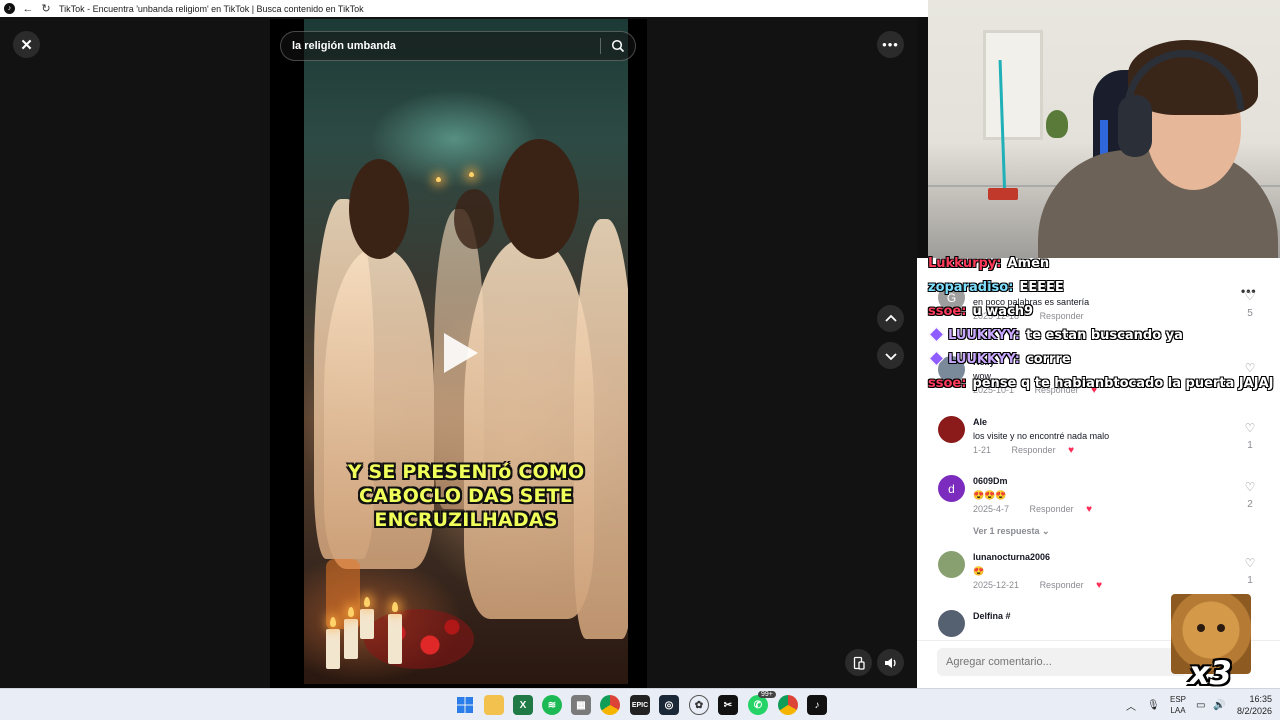  What do you see at coordinates (996, 585) in the screenshot?
I see `comment-date: 2025-12-21` at bounding box center [996, 585].